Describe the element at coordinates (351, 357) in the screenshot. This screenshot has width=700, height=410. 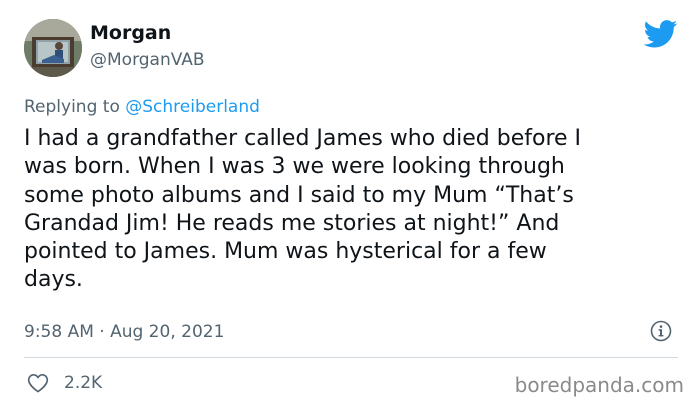
I see `divider` at that location.